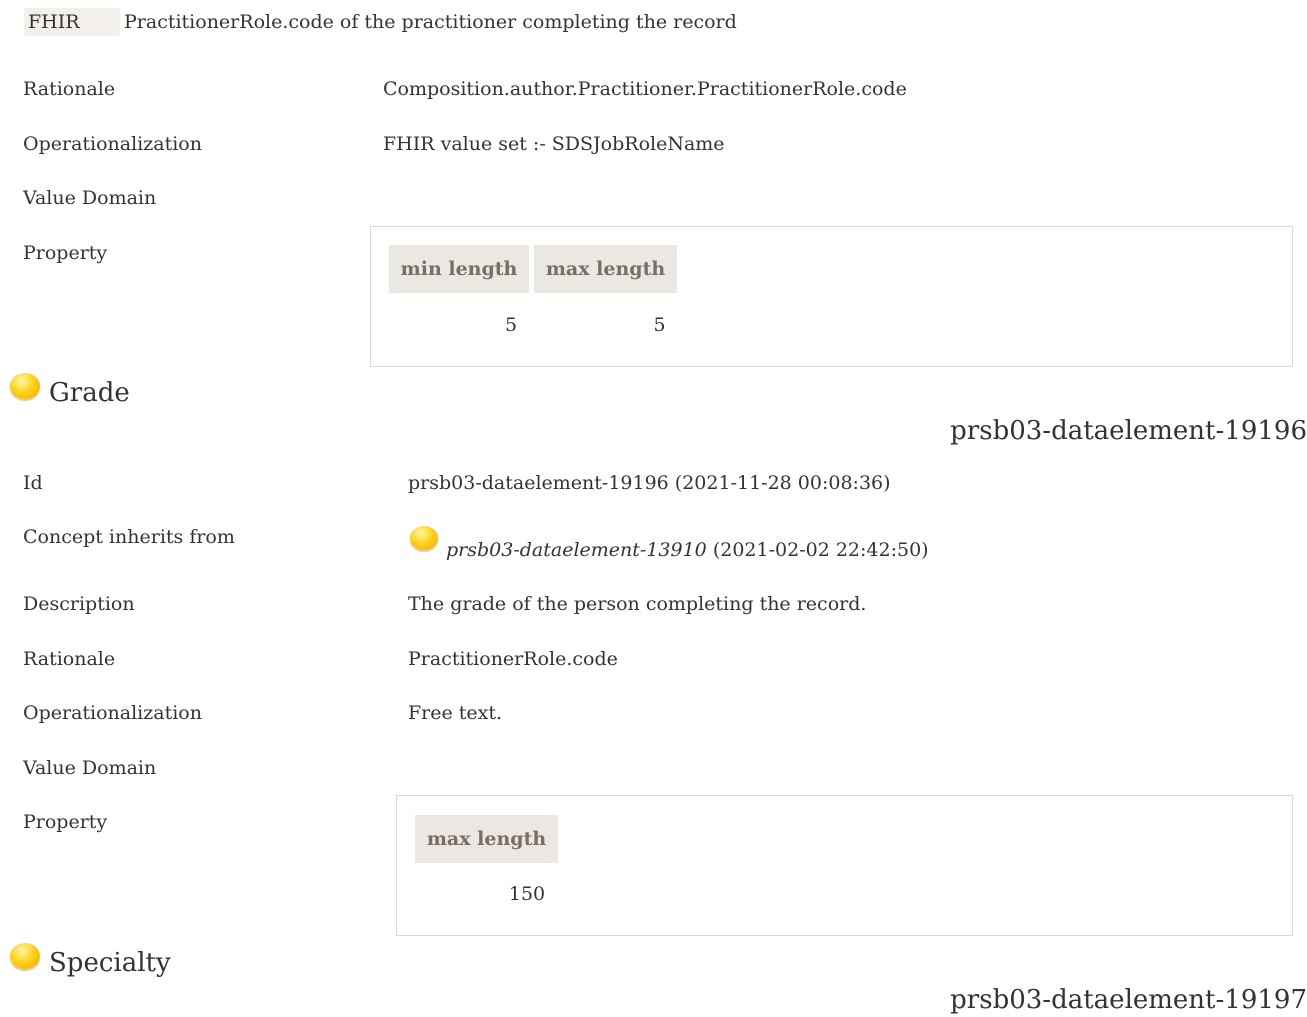 This screenshot has height=1017, width=1307. Describe the element at coordinates (511, 325) in the screenshot. I see `table-cell-min-length: 5` at that location.